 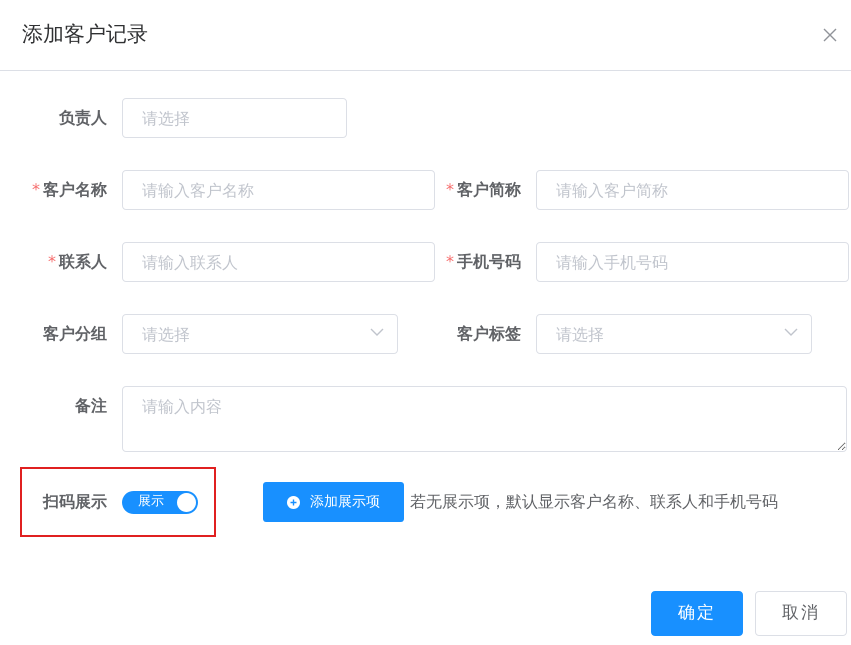 What do you see at coordinates (278, 262) in the screenshot?
I see `input-field: 请输入联系人` at bounding box center [278, 262].